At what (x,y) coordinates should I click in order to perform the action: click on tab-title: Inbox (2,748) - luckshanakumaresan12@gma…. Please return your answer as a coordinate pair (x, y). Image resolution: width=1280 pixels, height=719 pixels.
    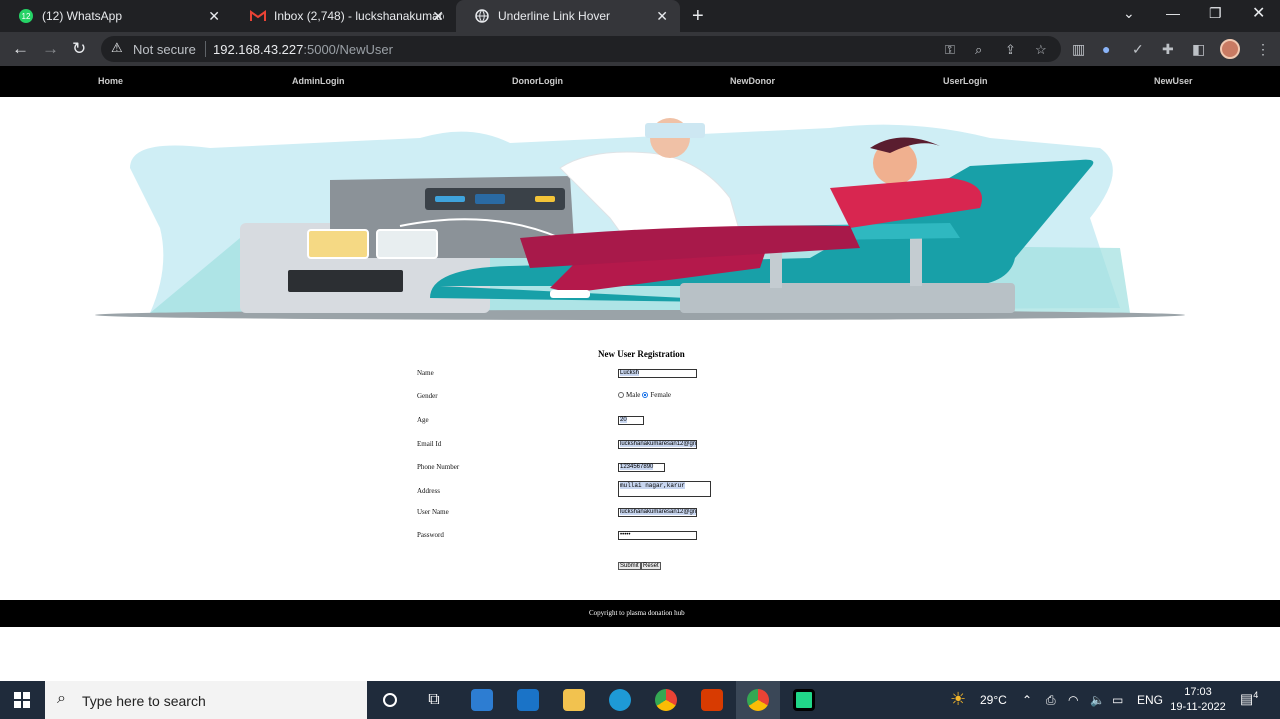
    Looking at the image, I should click on (359, 16).